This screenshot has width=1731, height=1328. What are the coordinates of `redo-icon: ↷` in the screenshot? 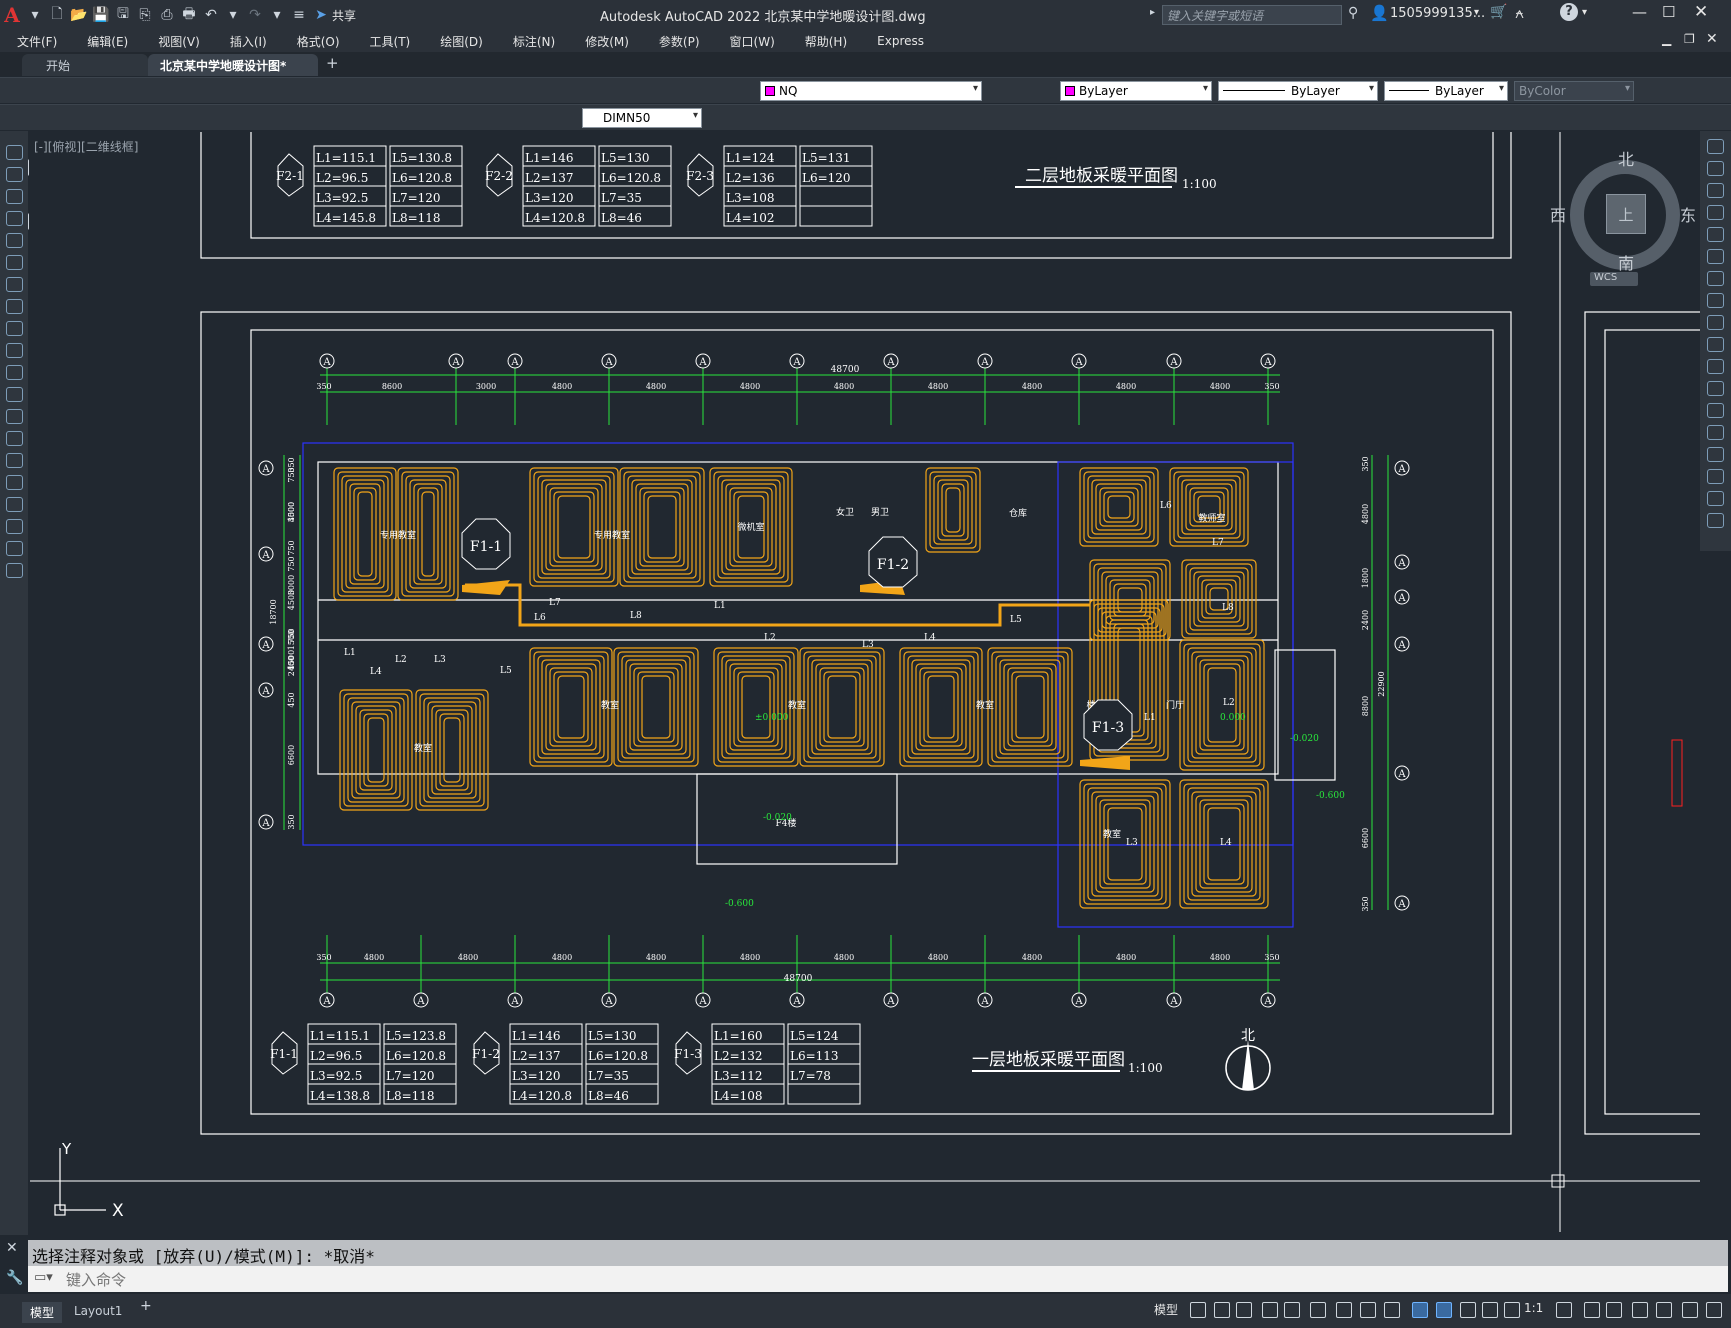 It's located at (255, 15).